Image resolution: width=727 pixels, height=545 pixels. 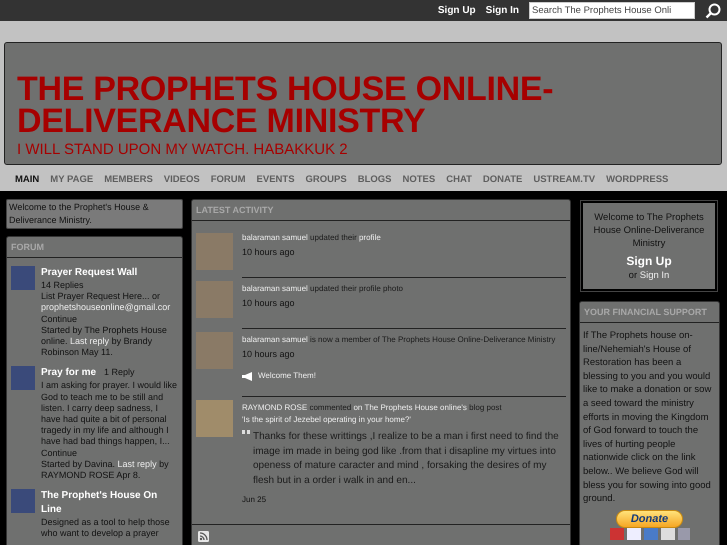 What do you see at coordinates (105, 470) in the screenshot?
I see `topic-meta: Started by Davina. Last reply by RAYMOND ROSE Apr 8.` at bounding box center [105, 470].